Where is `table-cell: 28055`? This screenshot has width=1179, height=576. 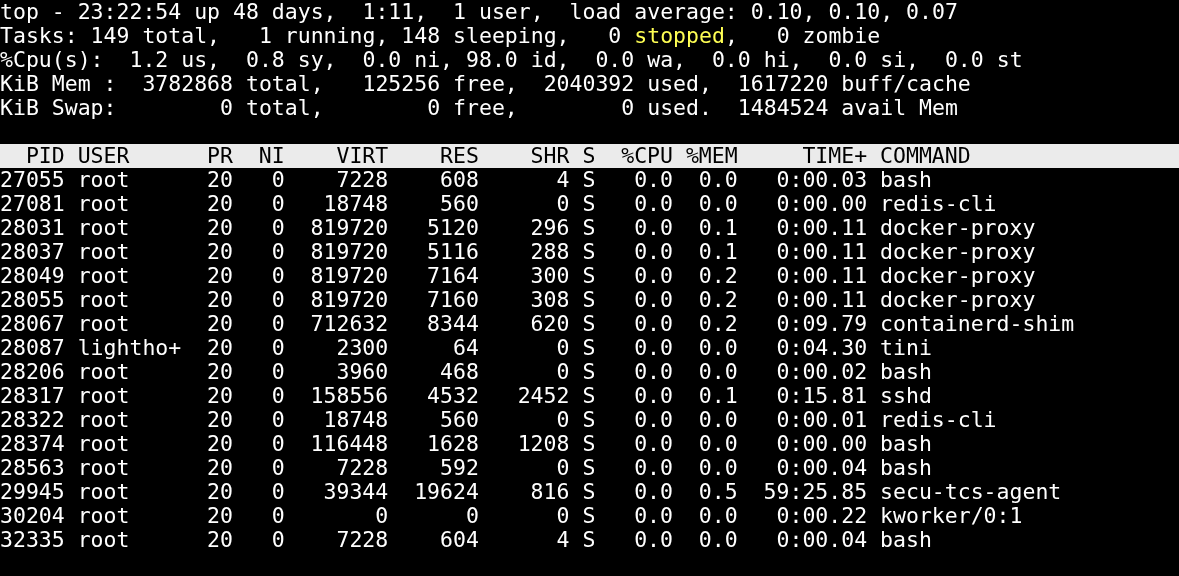
table-cell: 28055 is located at coordinates (32, 300).